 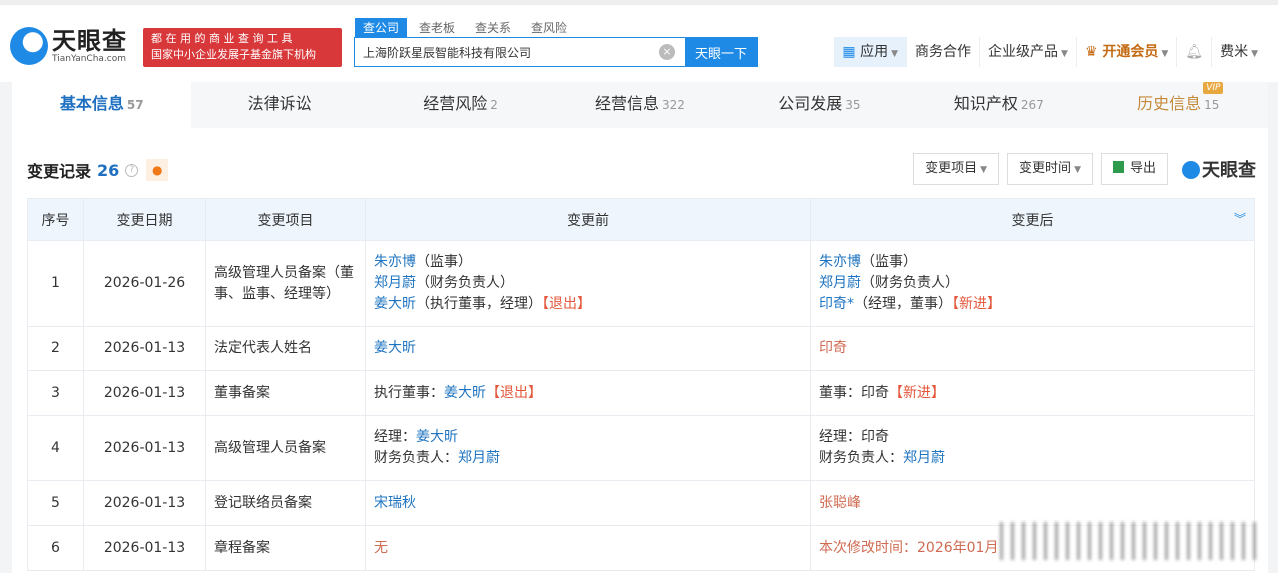 What do you see at coordinates (285, 219) in the screenshot?
I see `col-item: 变更项目` at bounding box center [285, 219].